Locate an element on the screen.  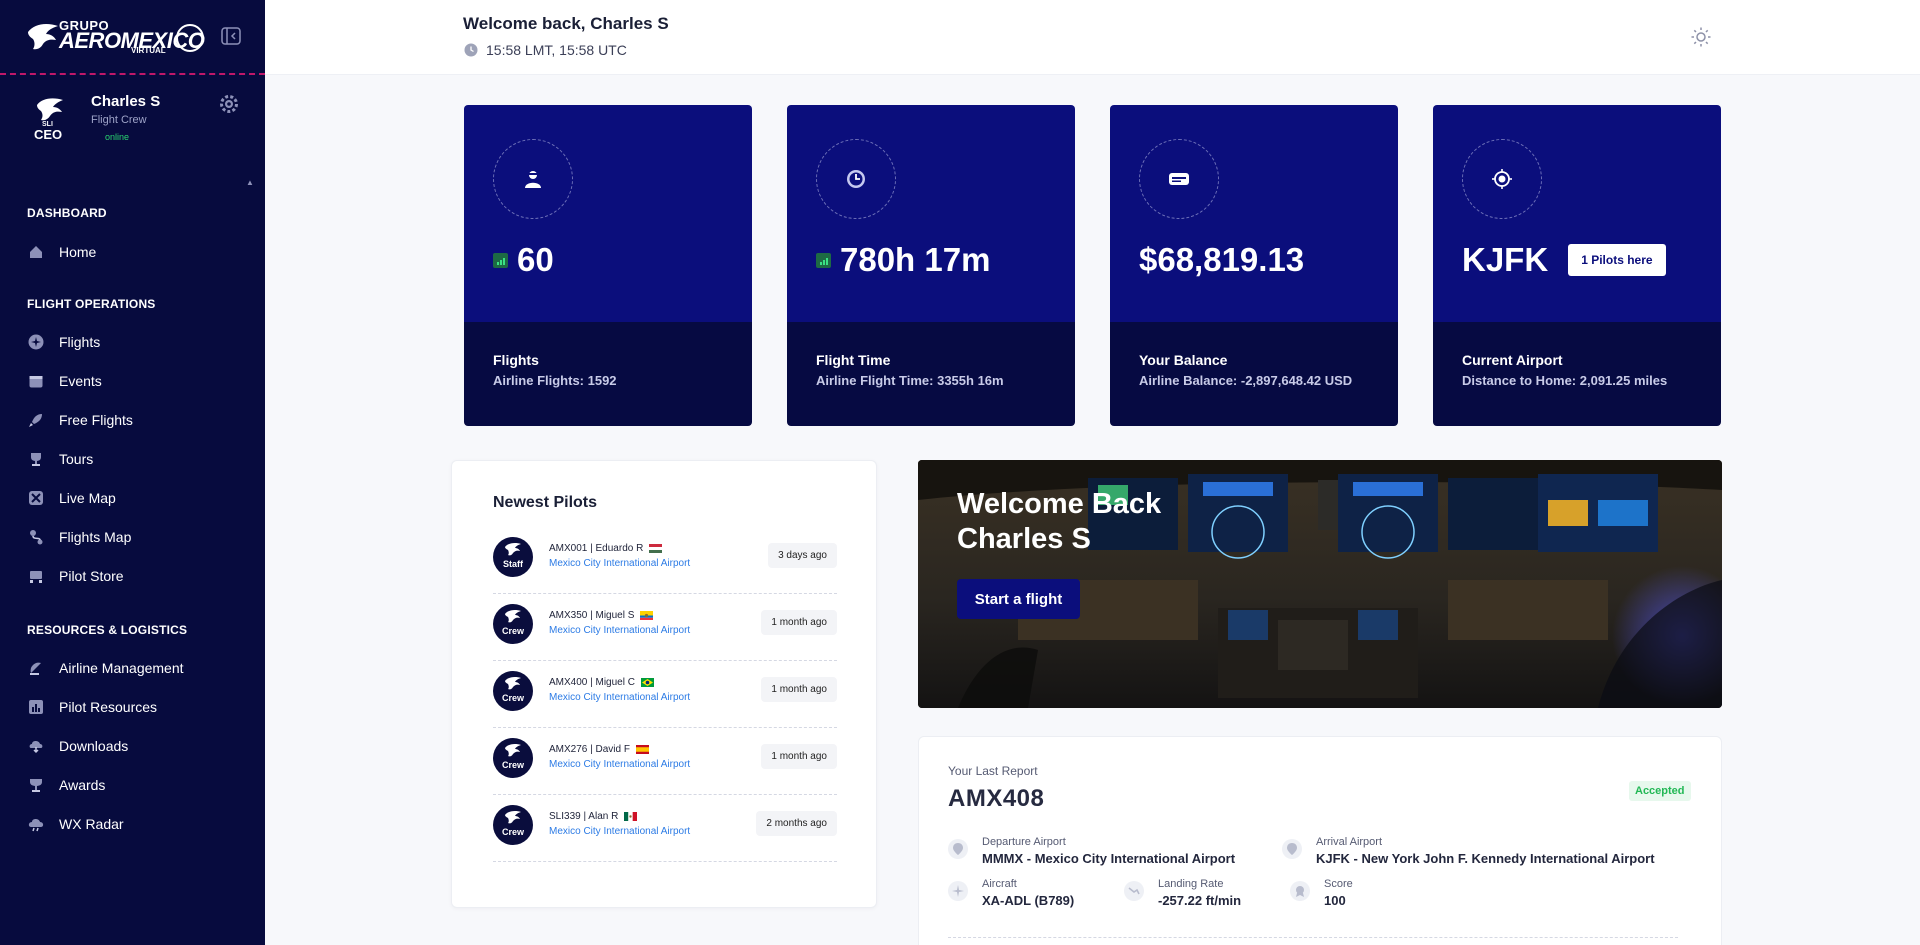
stat-value: 60 is located at coordinates (523, 260).